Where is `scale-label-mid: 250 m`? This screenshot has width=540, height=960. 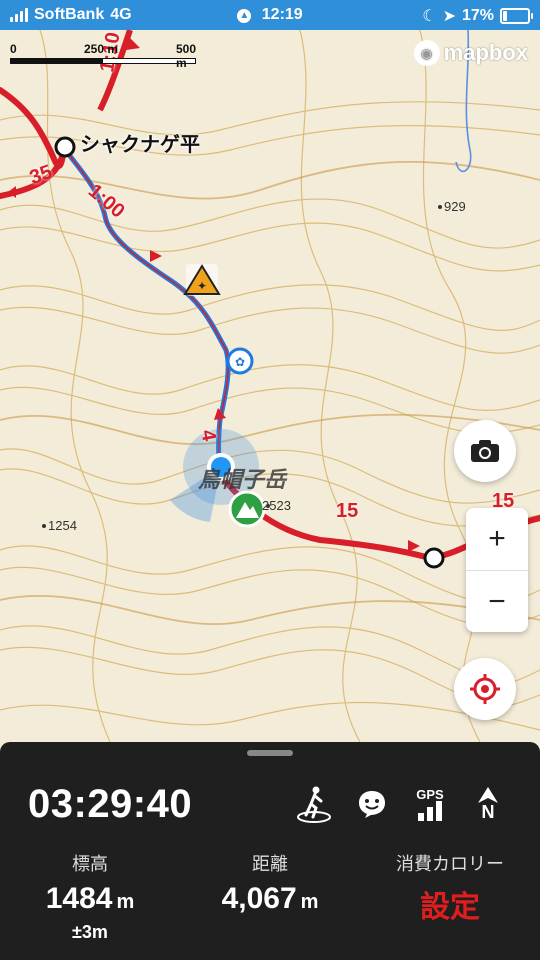 scale-label-mid: 250 m is located at coordinates (101, 49).